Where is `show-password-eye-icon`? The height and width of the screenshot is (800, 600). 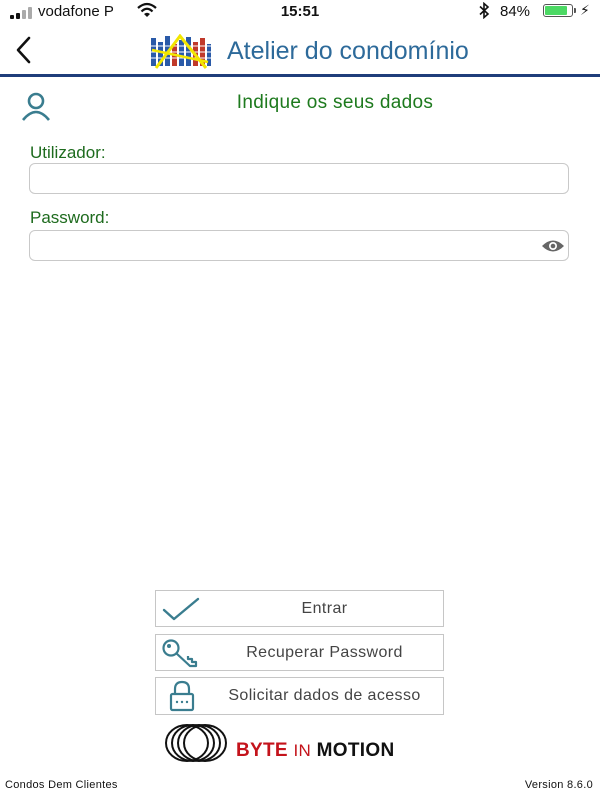 show-password-eye-icon is located at coordinates (553, 246).